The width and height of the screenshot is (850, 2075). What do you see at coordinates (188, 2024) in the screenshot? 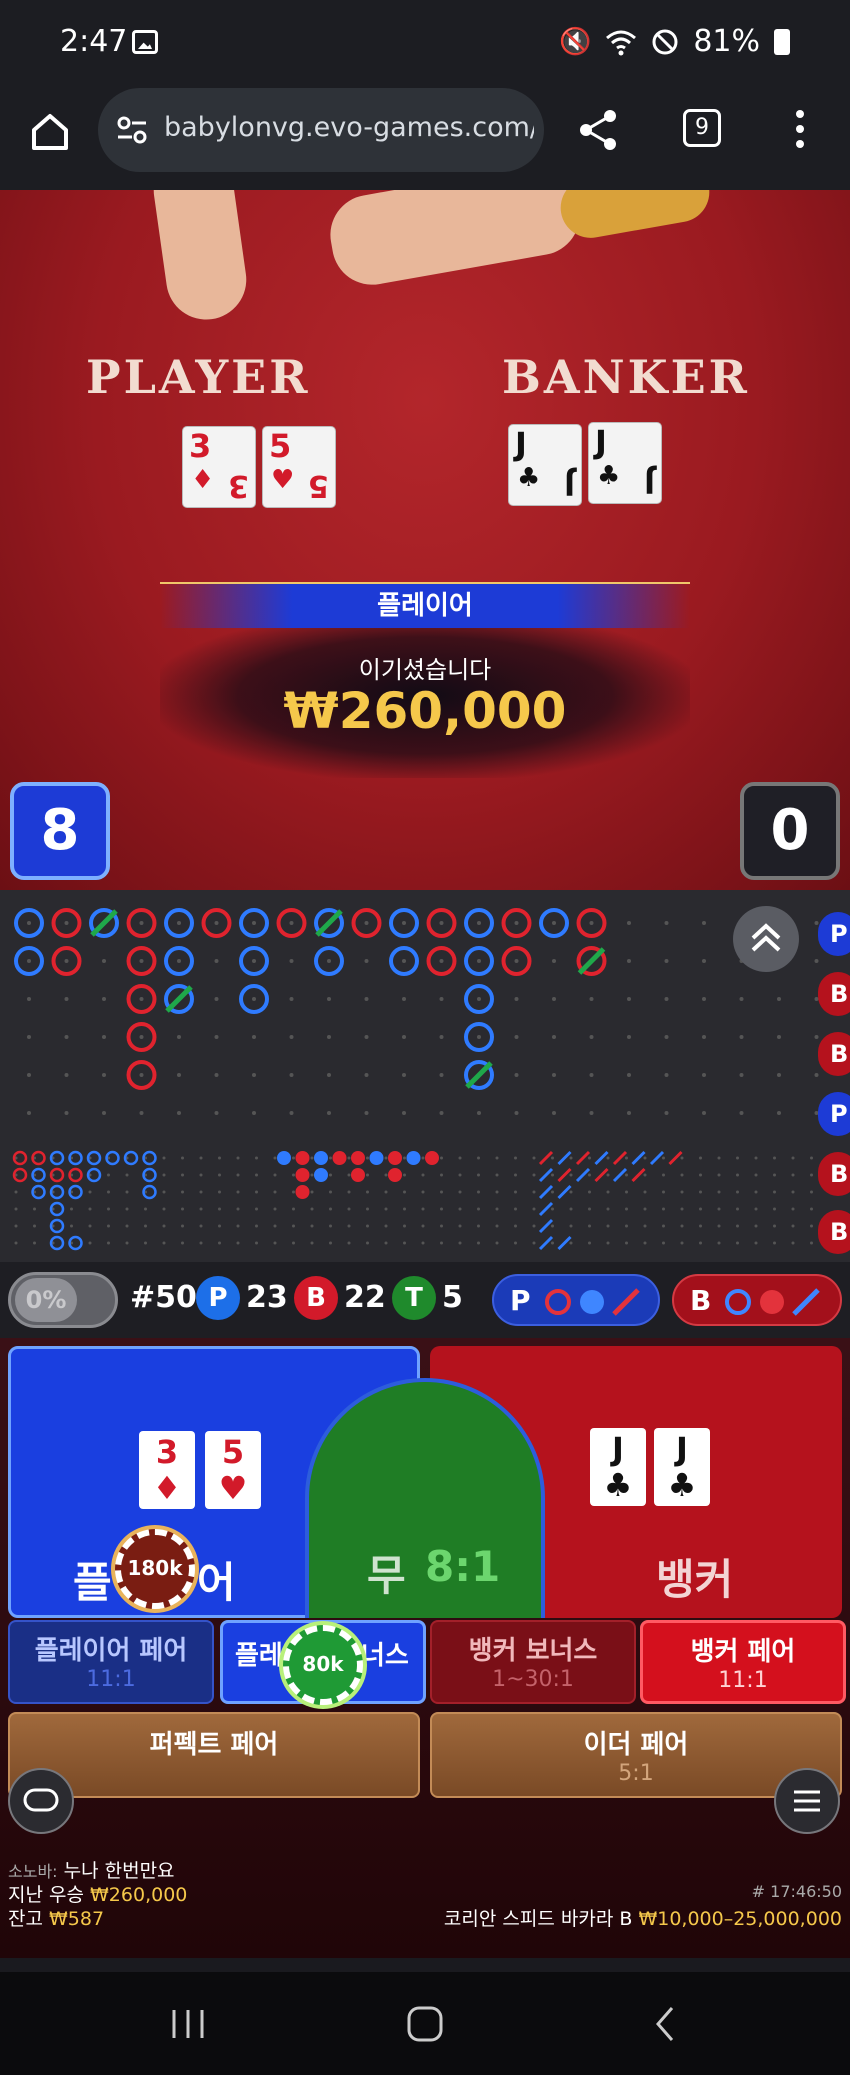
I see `recent-apps-icon` at bounding box center [188, 2024].